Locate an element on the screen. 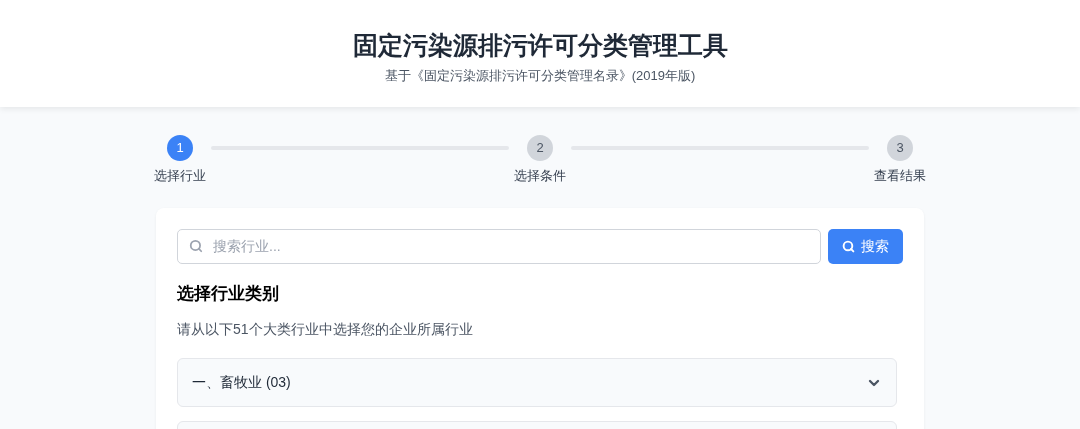 The width and height of the screenshot is (1080, 429). page-subtitle: 基于《固定污染源排污许可分类管理名录》(2019年版) is located at coordinates (540, 76).